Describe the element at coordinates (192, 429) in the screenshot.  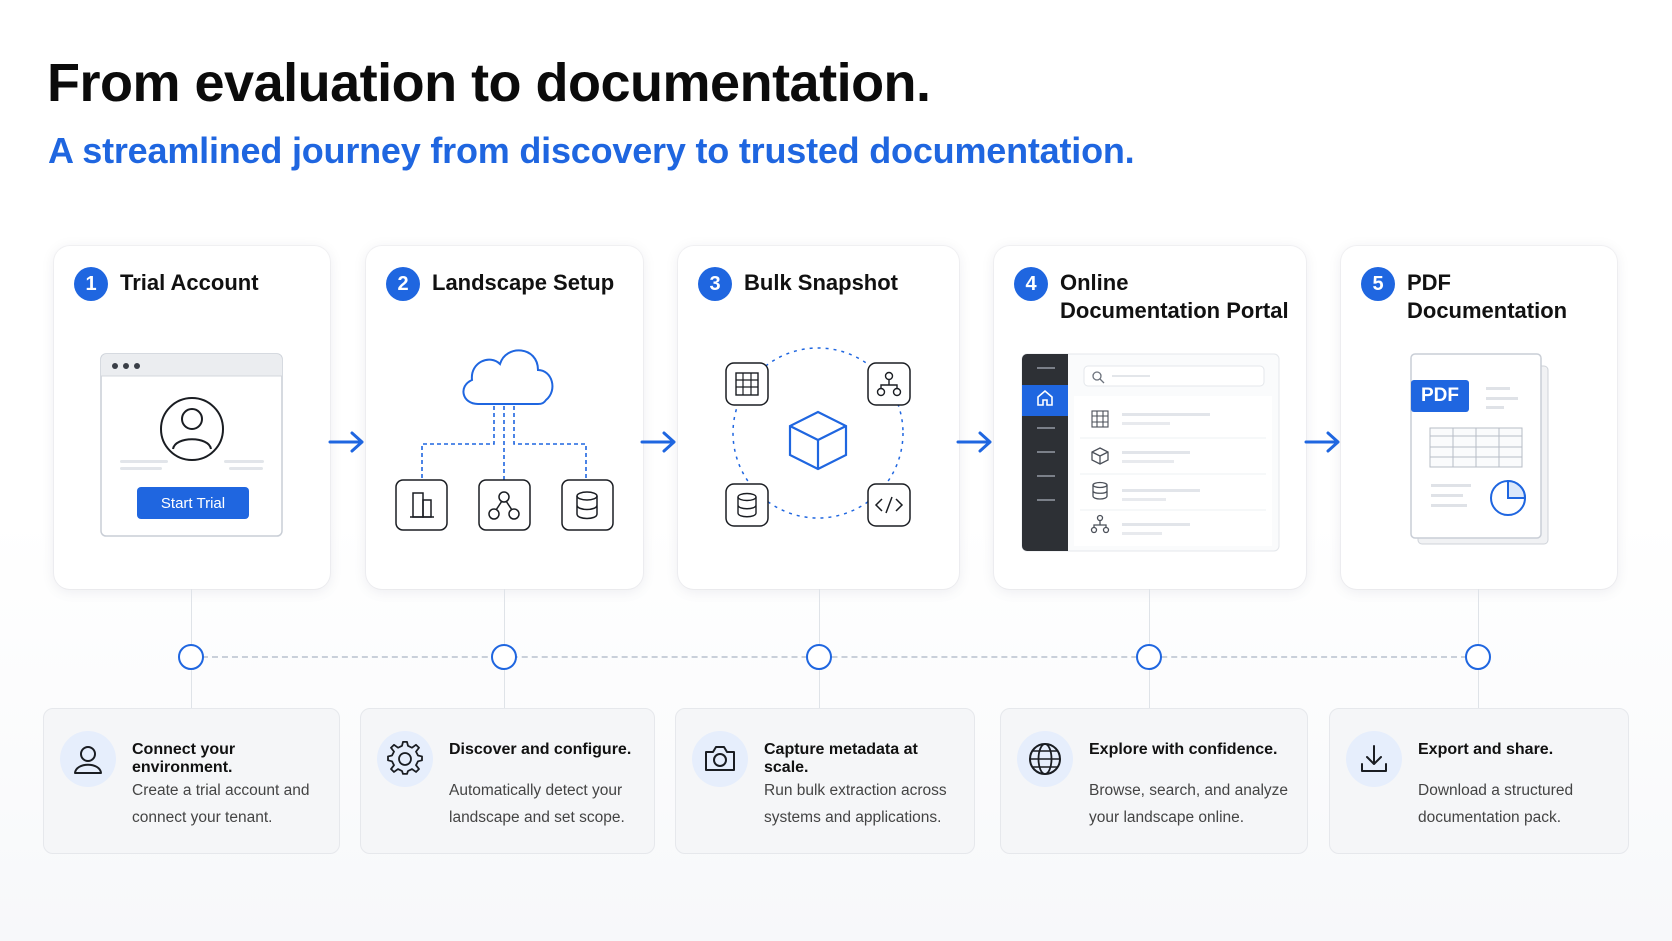
I see `user-avatar-icon` at that location.